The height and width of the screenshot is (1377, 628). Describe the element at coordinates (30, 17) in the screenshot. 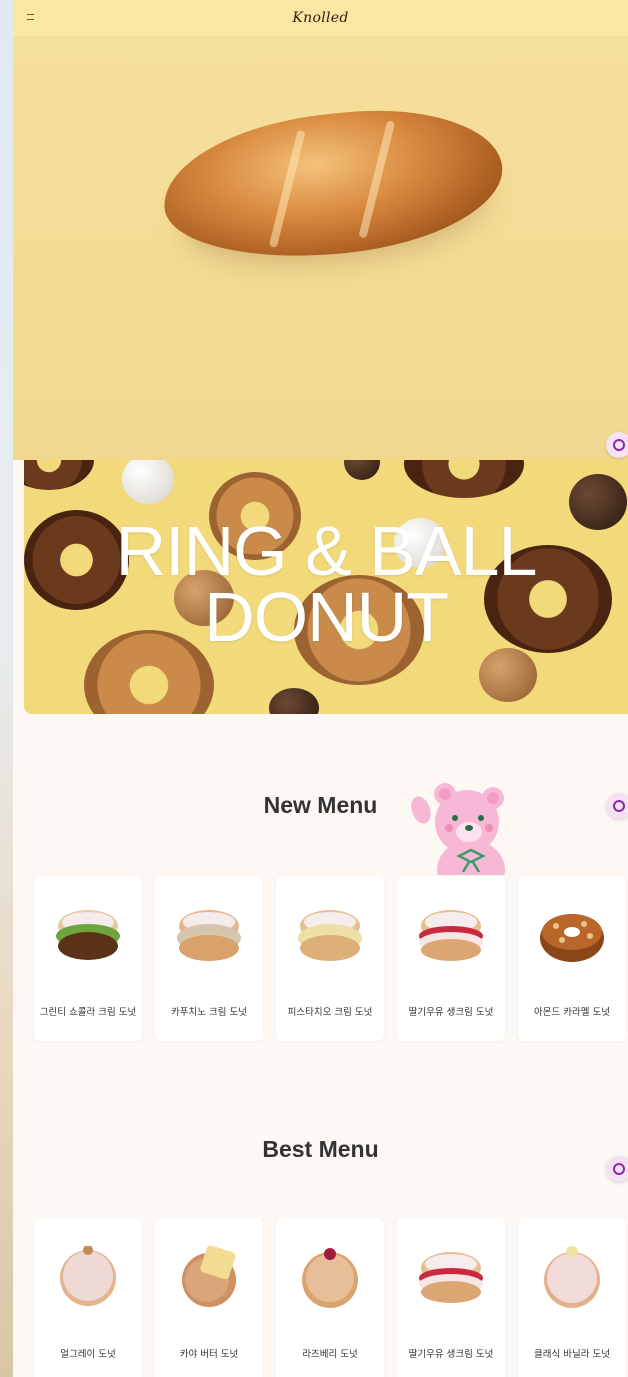

I see `hamburger-icon` at that location.